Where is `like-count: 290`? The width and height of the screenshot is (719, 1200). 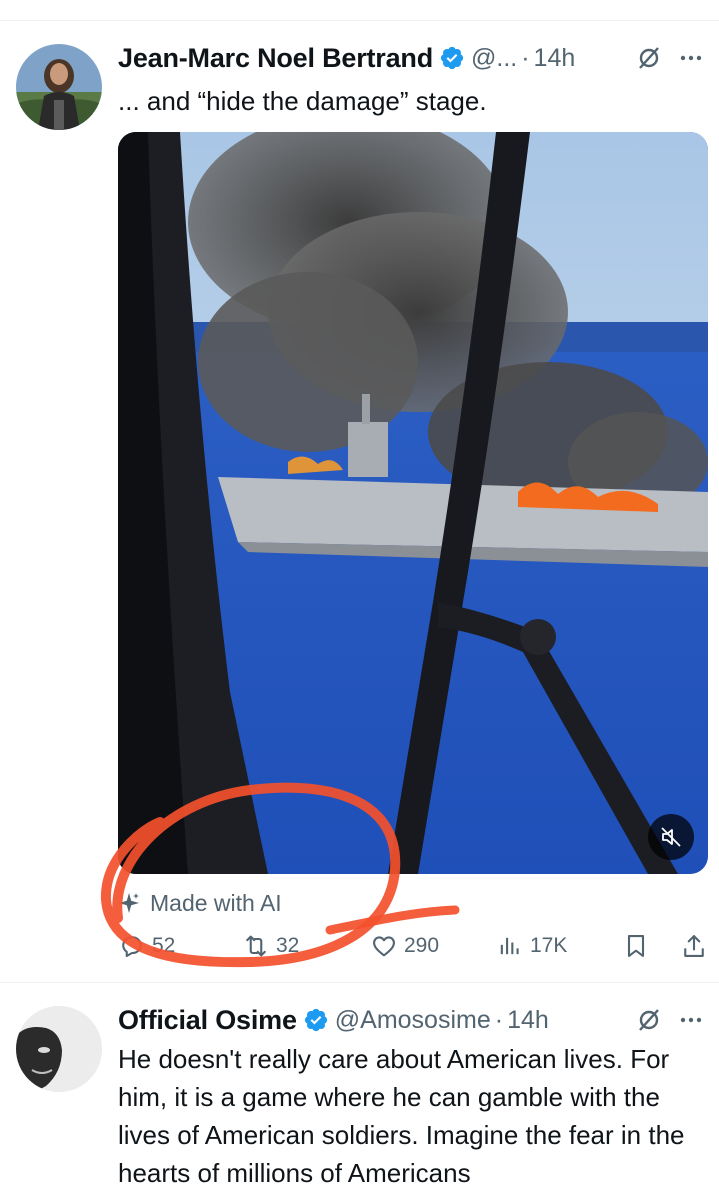
like-count: 290 is located at coordinates (422, 945).